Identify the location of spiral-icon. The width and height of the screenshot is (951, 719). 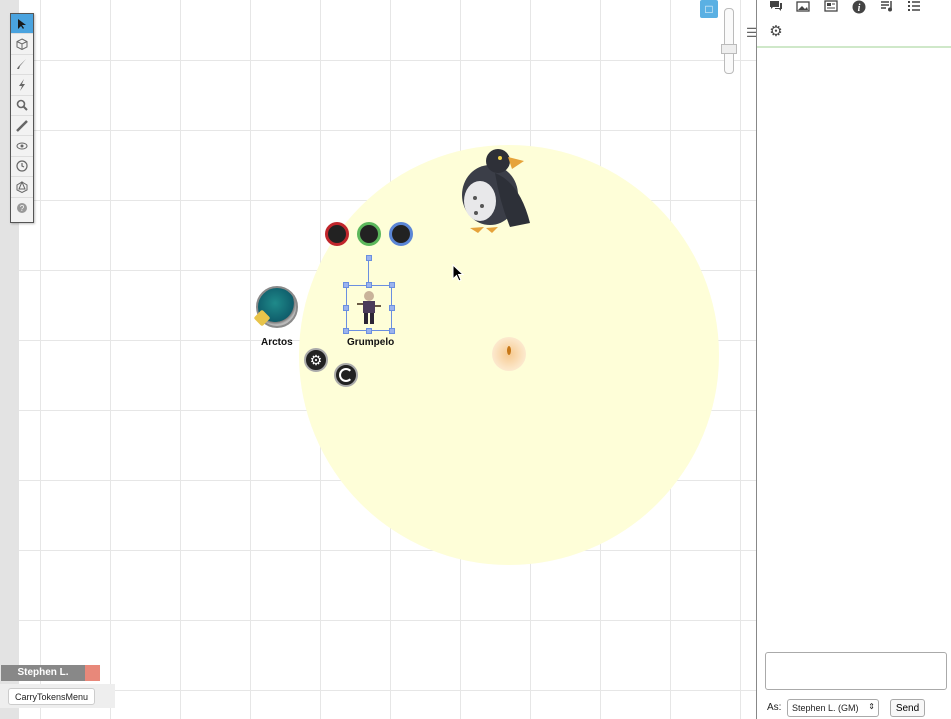
(346, 375).